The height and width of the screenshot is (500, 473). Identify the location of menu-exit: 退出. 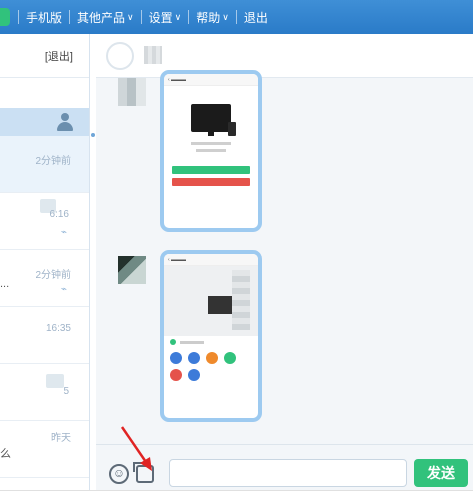
(256, 17).